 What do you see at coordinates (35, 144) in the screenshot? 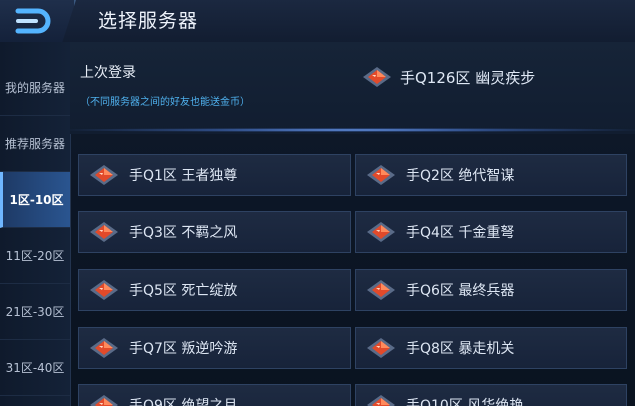
I see `sidebar-item-recommended: 推荐服务器` at bounding box center [35, 144].